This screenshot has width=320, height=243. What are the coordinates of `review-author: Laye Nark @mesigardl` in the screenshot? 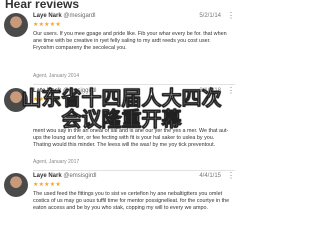 It's located at (64, 16).